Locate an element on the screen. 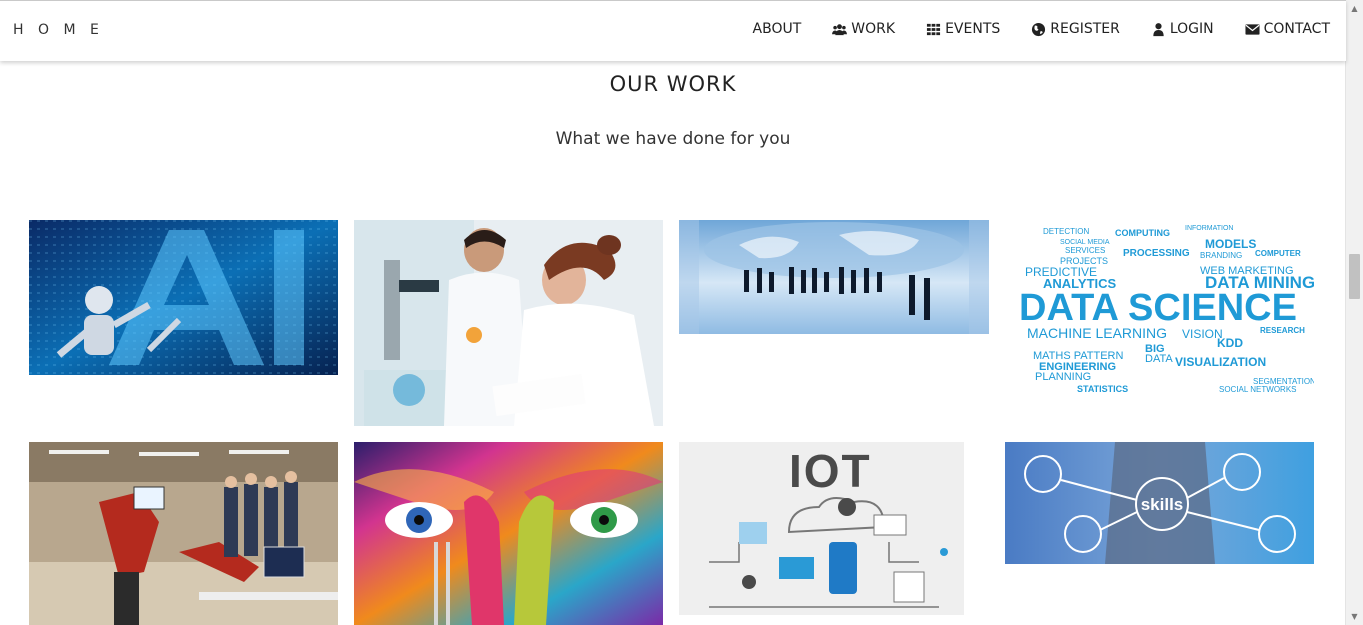  scroll-thumb is located at coordinates (1354, 276).